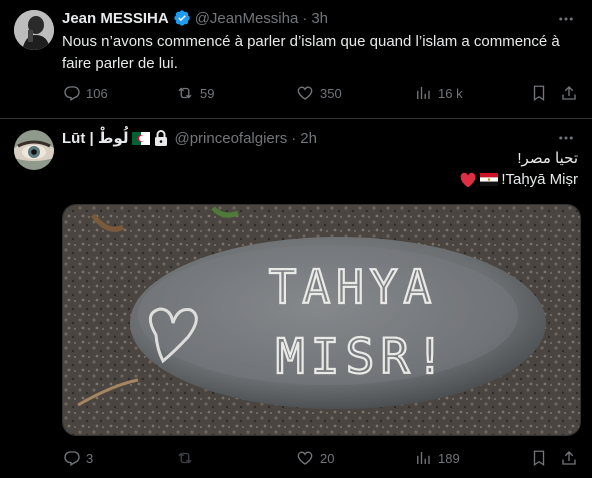 The height and width of the screenshot is (478, 592). What do you see at coordinates (85, 93) in the screenshot?
I see `reply-button: 106` at bounding box center [85, 93].